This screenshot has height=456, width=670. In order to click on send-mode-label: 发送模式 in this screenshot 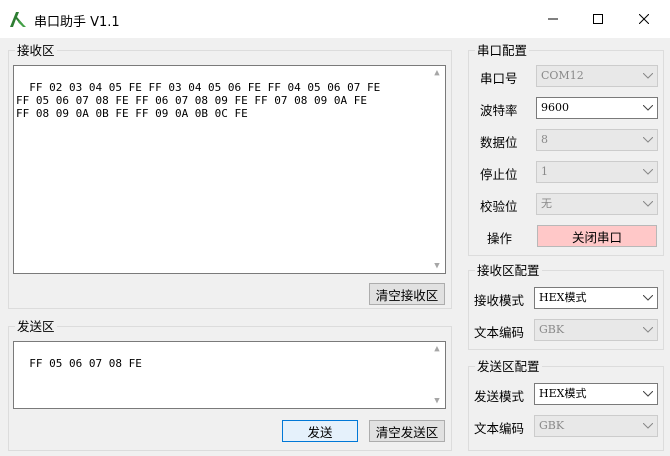, I will do `click(499, 396)`.